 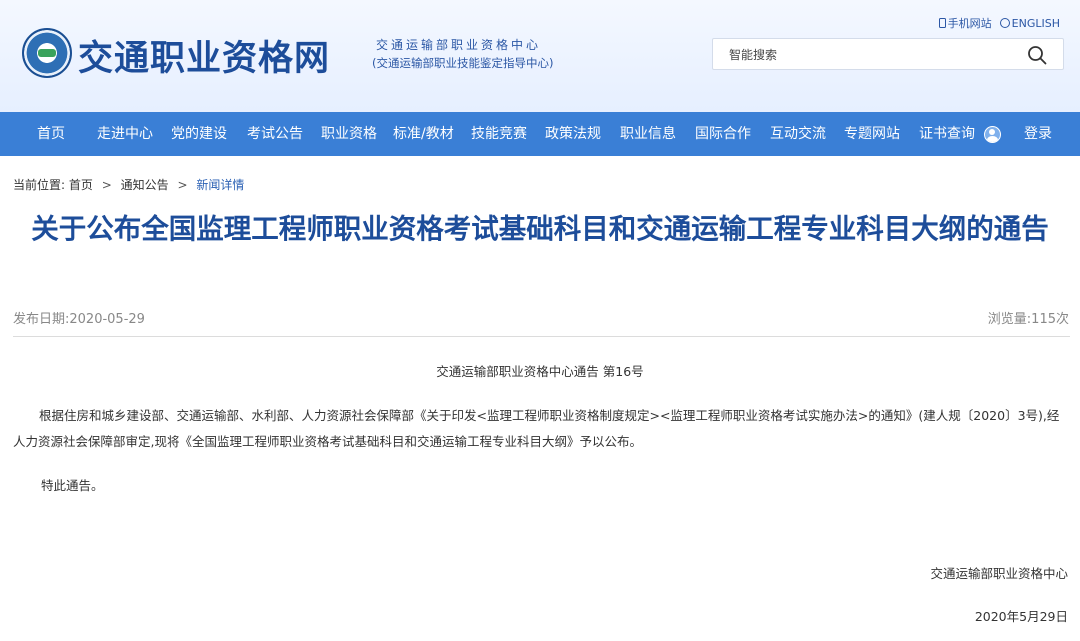 I want to click on nav-item-about: 走进中心, so click(x=125, y=134).